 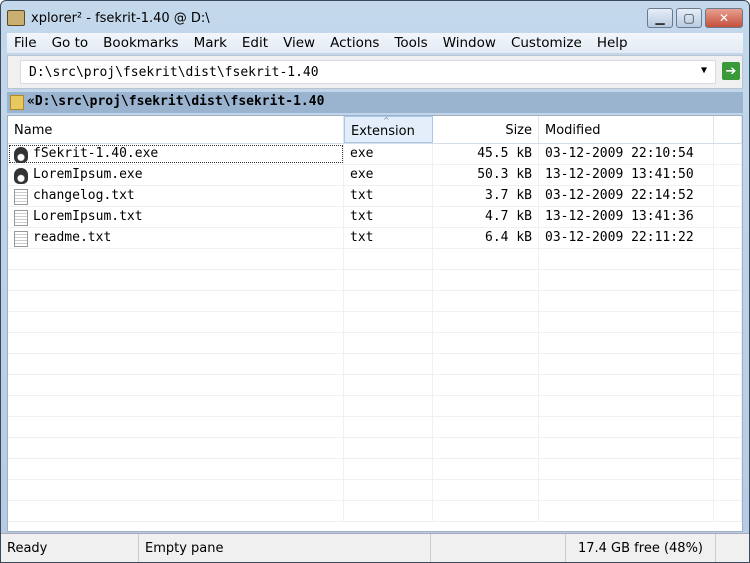 I want to click on file-modified: 13-12-2009 13:41:36, so click(x=626, y=217).